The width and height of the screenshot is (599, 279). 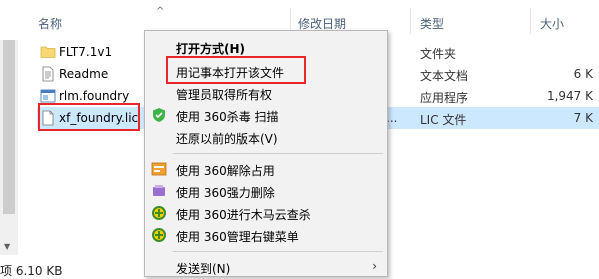 I want to click on menu-item-360-menu-manager: 使用 360管理右键菜单, so click(x=266, y=235).